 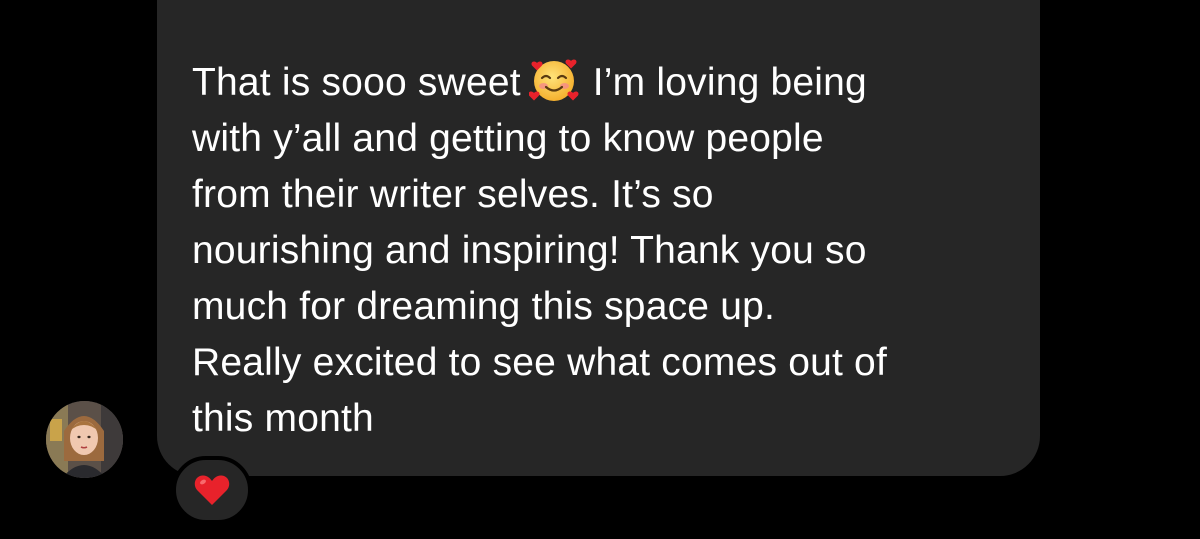 What do you see at coordinates (484, 306) in the screenshot?
I see `message-line: much for dreaming this space up.` at bounding box center [484, 306].